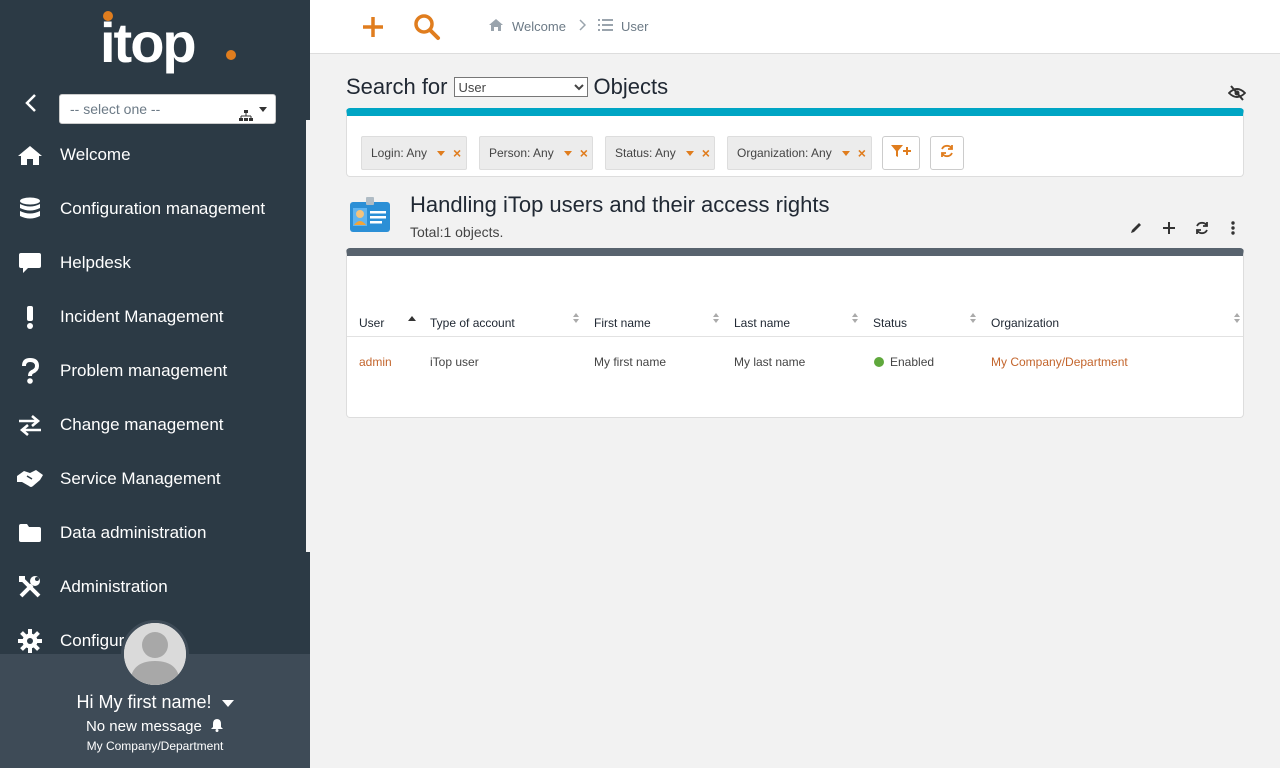  What do you see at coordinates (370, 215) in the screenshot?
I see `user-class-icon` at bounding box center [370, 215].